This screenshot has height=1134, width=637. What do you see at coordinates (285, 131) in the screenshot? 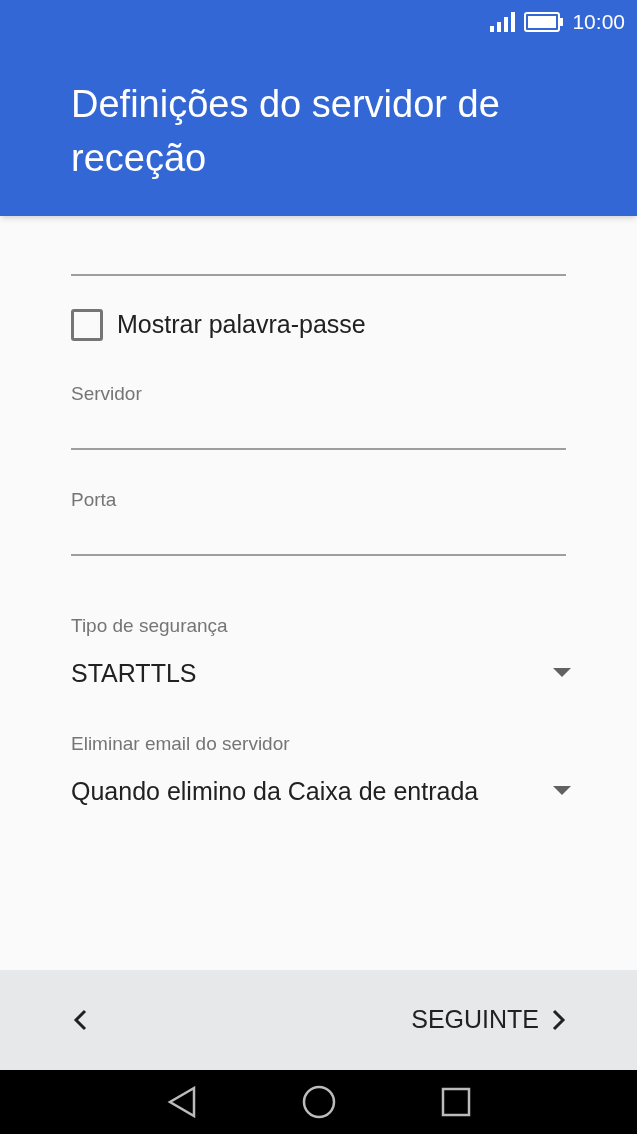
I see `page-title: Definições do servidor de receção` at bounding box center [285, 131].